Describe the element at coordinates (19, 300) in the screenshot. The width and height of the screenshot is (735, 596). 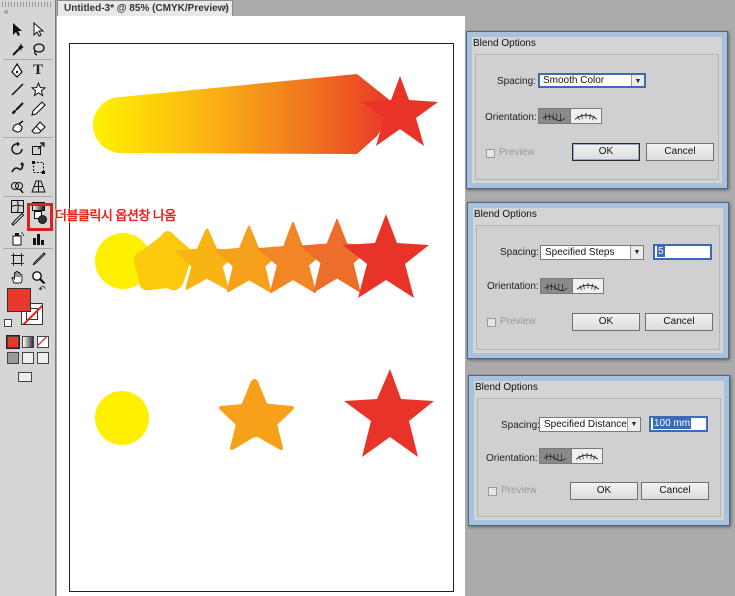
I see `fill-swatch` at that location.